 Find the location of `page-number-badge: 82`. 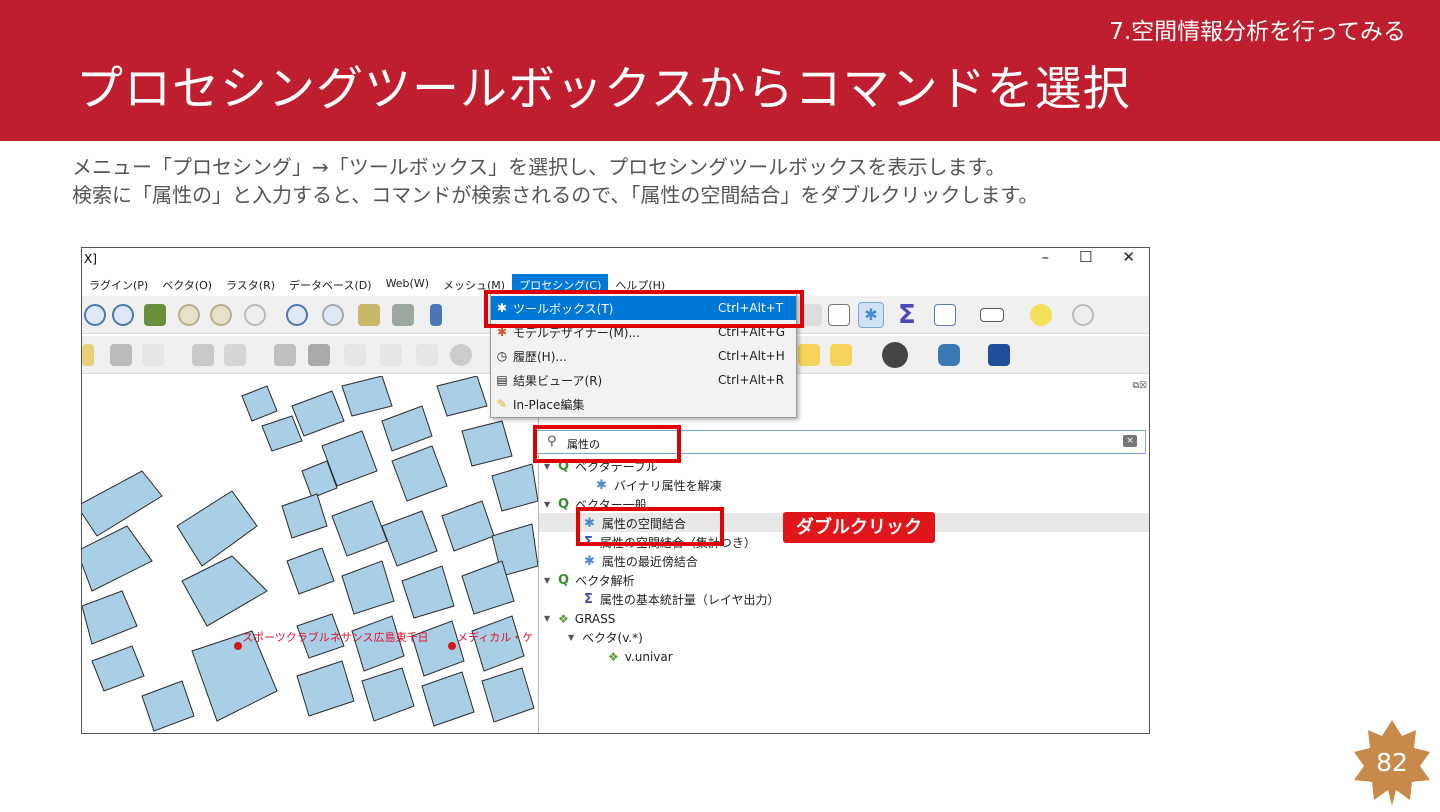

page-number-badge: 82 is located at coordinates (1392, 763).